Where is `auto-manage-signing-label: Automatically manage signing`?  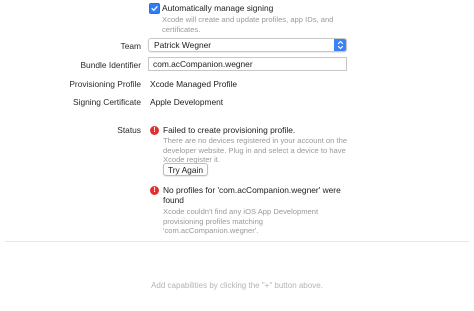
auto-manage-signing-label: Automatically manage signing is located at coordinates (218, 8).